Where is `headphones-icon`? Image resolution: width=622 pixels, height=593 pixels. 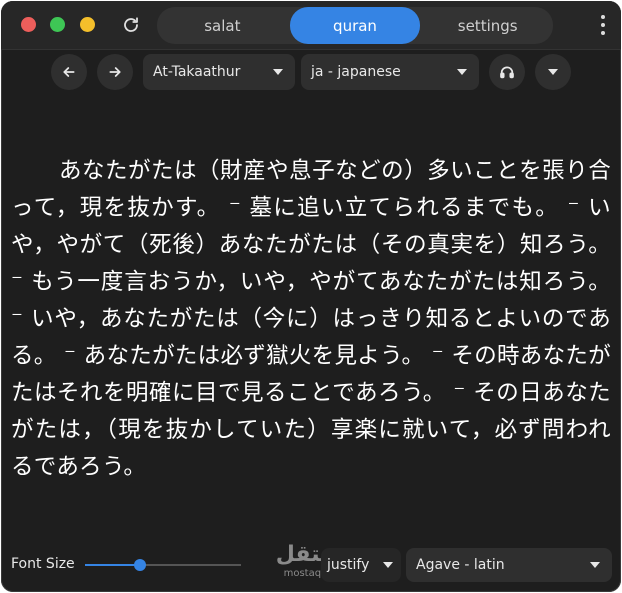
headphones-icon is located at coordinates (507, 72).